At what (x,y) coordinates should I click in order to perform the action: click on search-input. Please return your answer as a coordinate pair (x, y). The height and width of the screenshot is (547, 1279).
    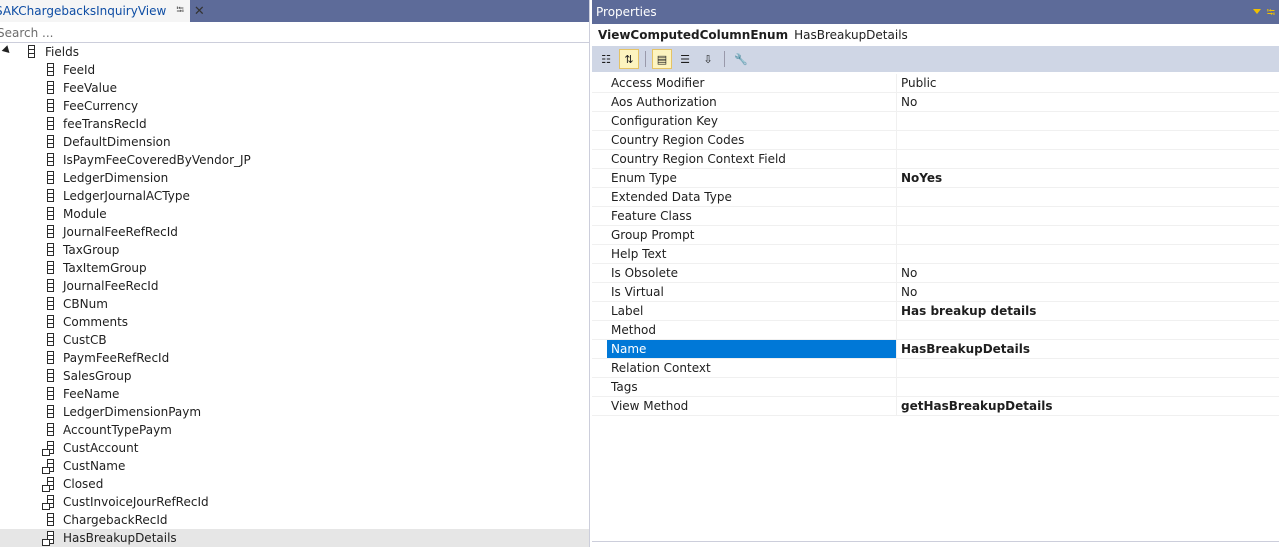
    Looking at the image, I should click on (288, 32).